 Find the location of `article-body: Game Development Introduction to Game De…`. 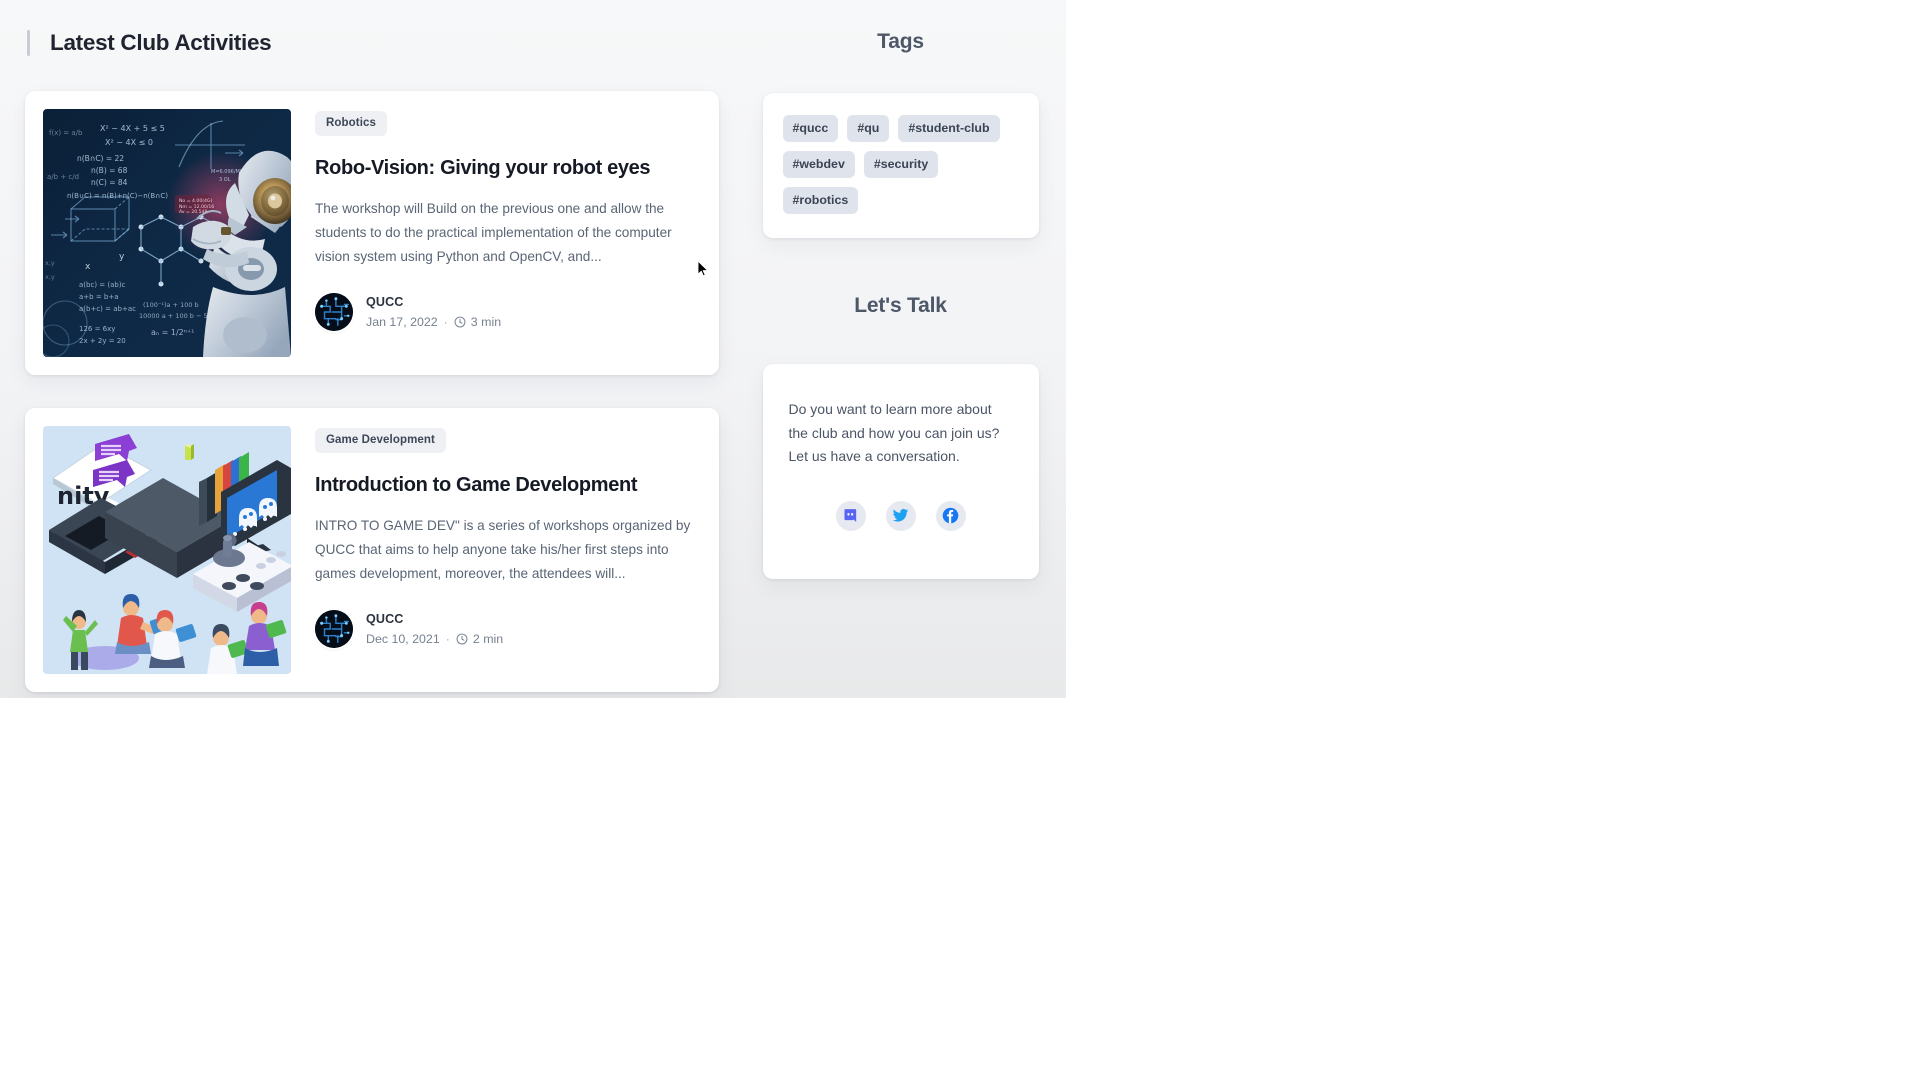

article-body: Game Development Introduction to Game De… is located at coordinates (508, 550).